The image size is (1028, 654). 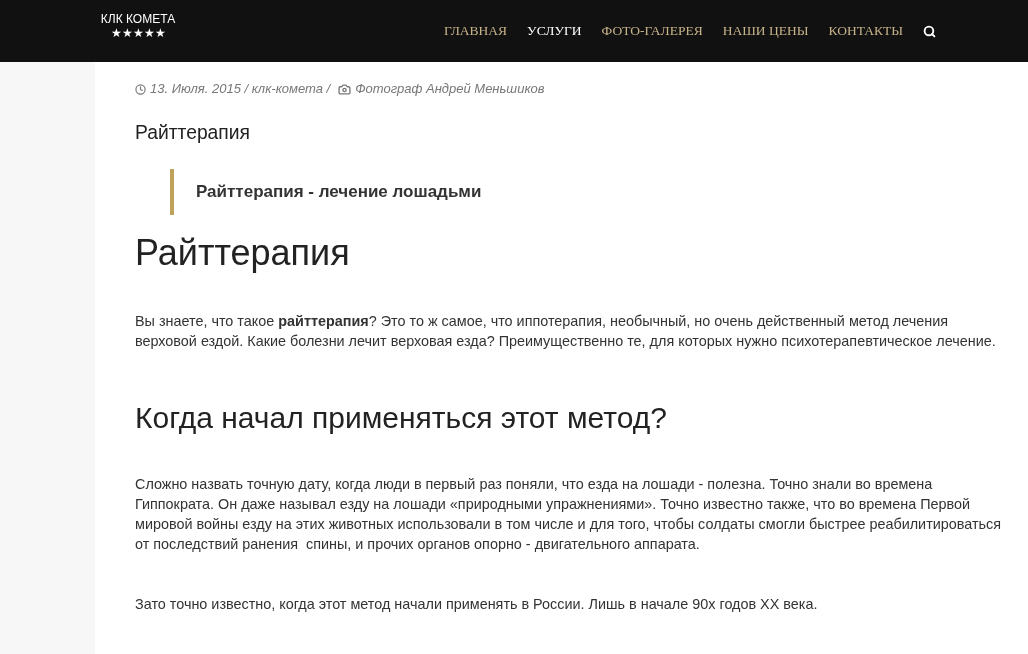 What do you see at coordinates (345, 89) in the screenshot?
I see `camera-icon` at bounding box center [345, 89].